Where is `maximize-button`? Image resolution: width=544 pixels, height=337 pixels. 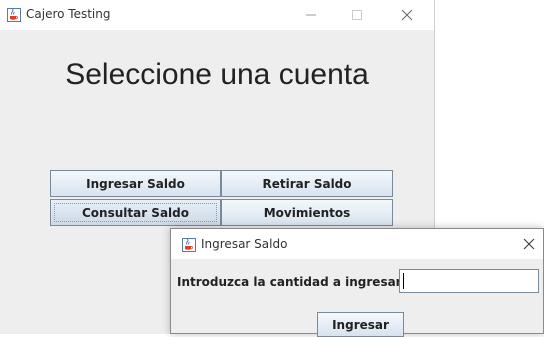 maximize-button is located at coordinates (357, 15).